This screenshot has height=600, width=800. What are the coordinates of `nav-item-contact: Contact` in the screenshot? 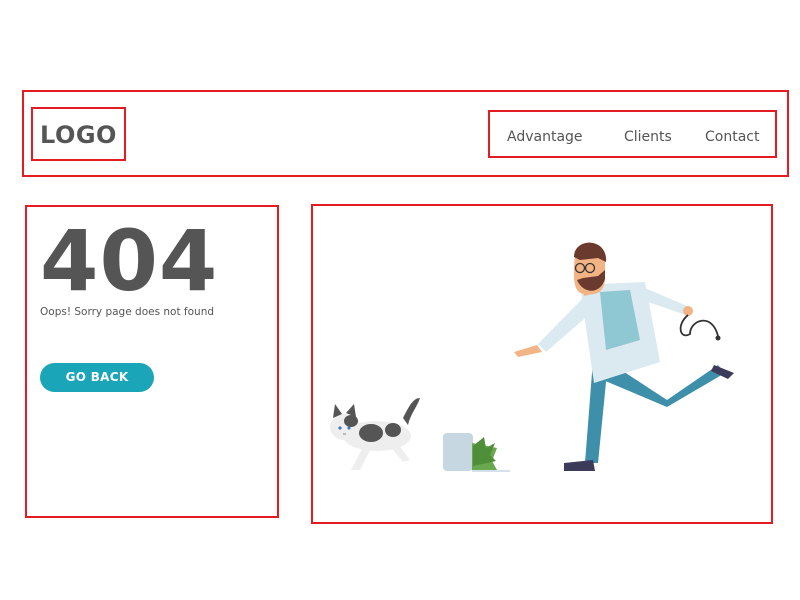 It's located at (732, 137).